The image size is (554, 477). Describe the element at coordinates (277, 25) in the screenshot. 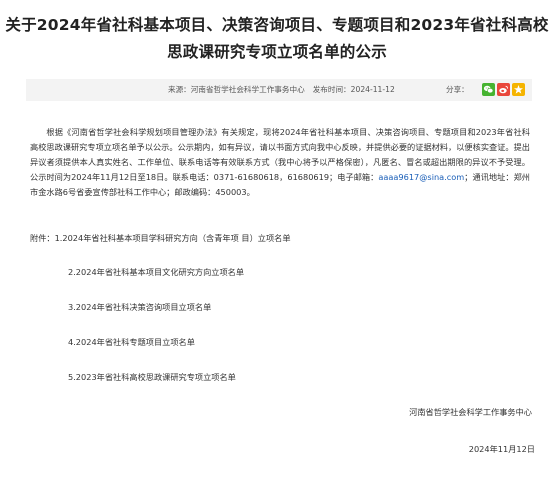

I see `title-line-1: 关于2024年省社科基本项目、决策咨询项目、专题项目和2023年省社科高校` at that location.